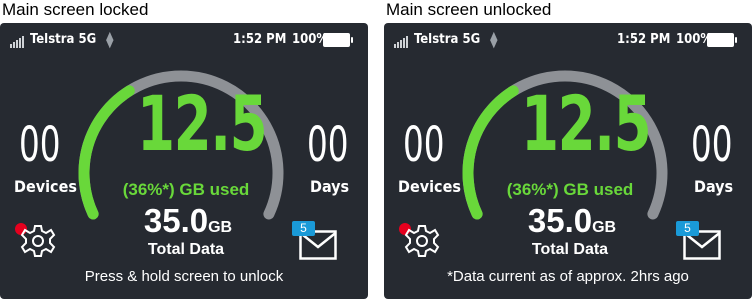  What do you see at coordinates (75, 9) in the screenshot?
I see `locked-caption: Main screen locked` at bounding box center [75, 9].